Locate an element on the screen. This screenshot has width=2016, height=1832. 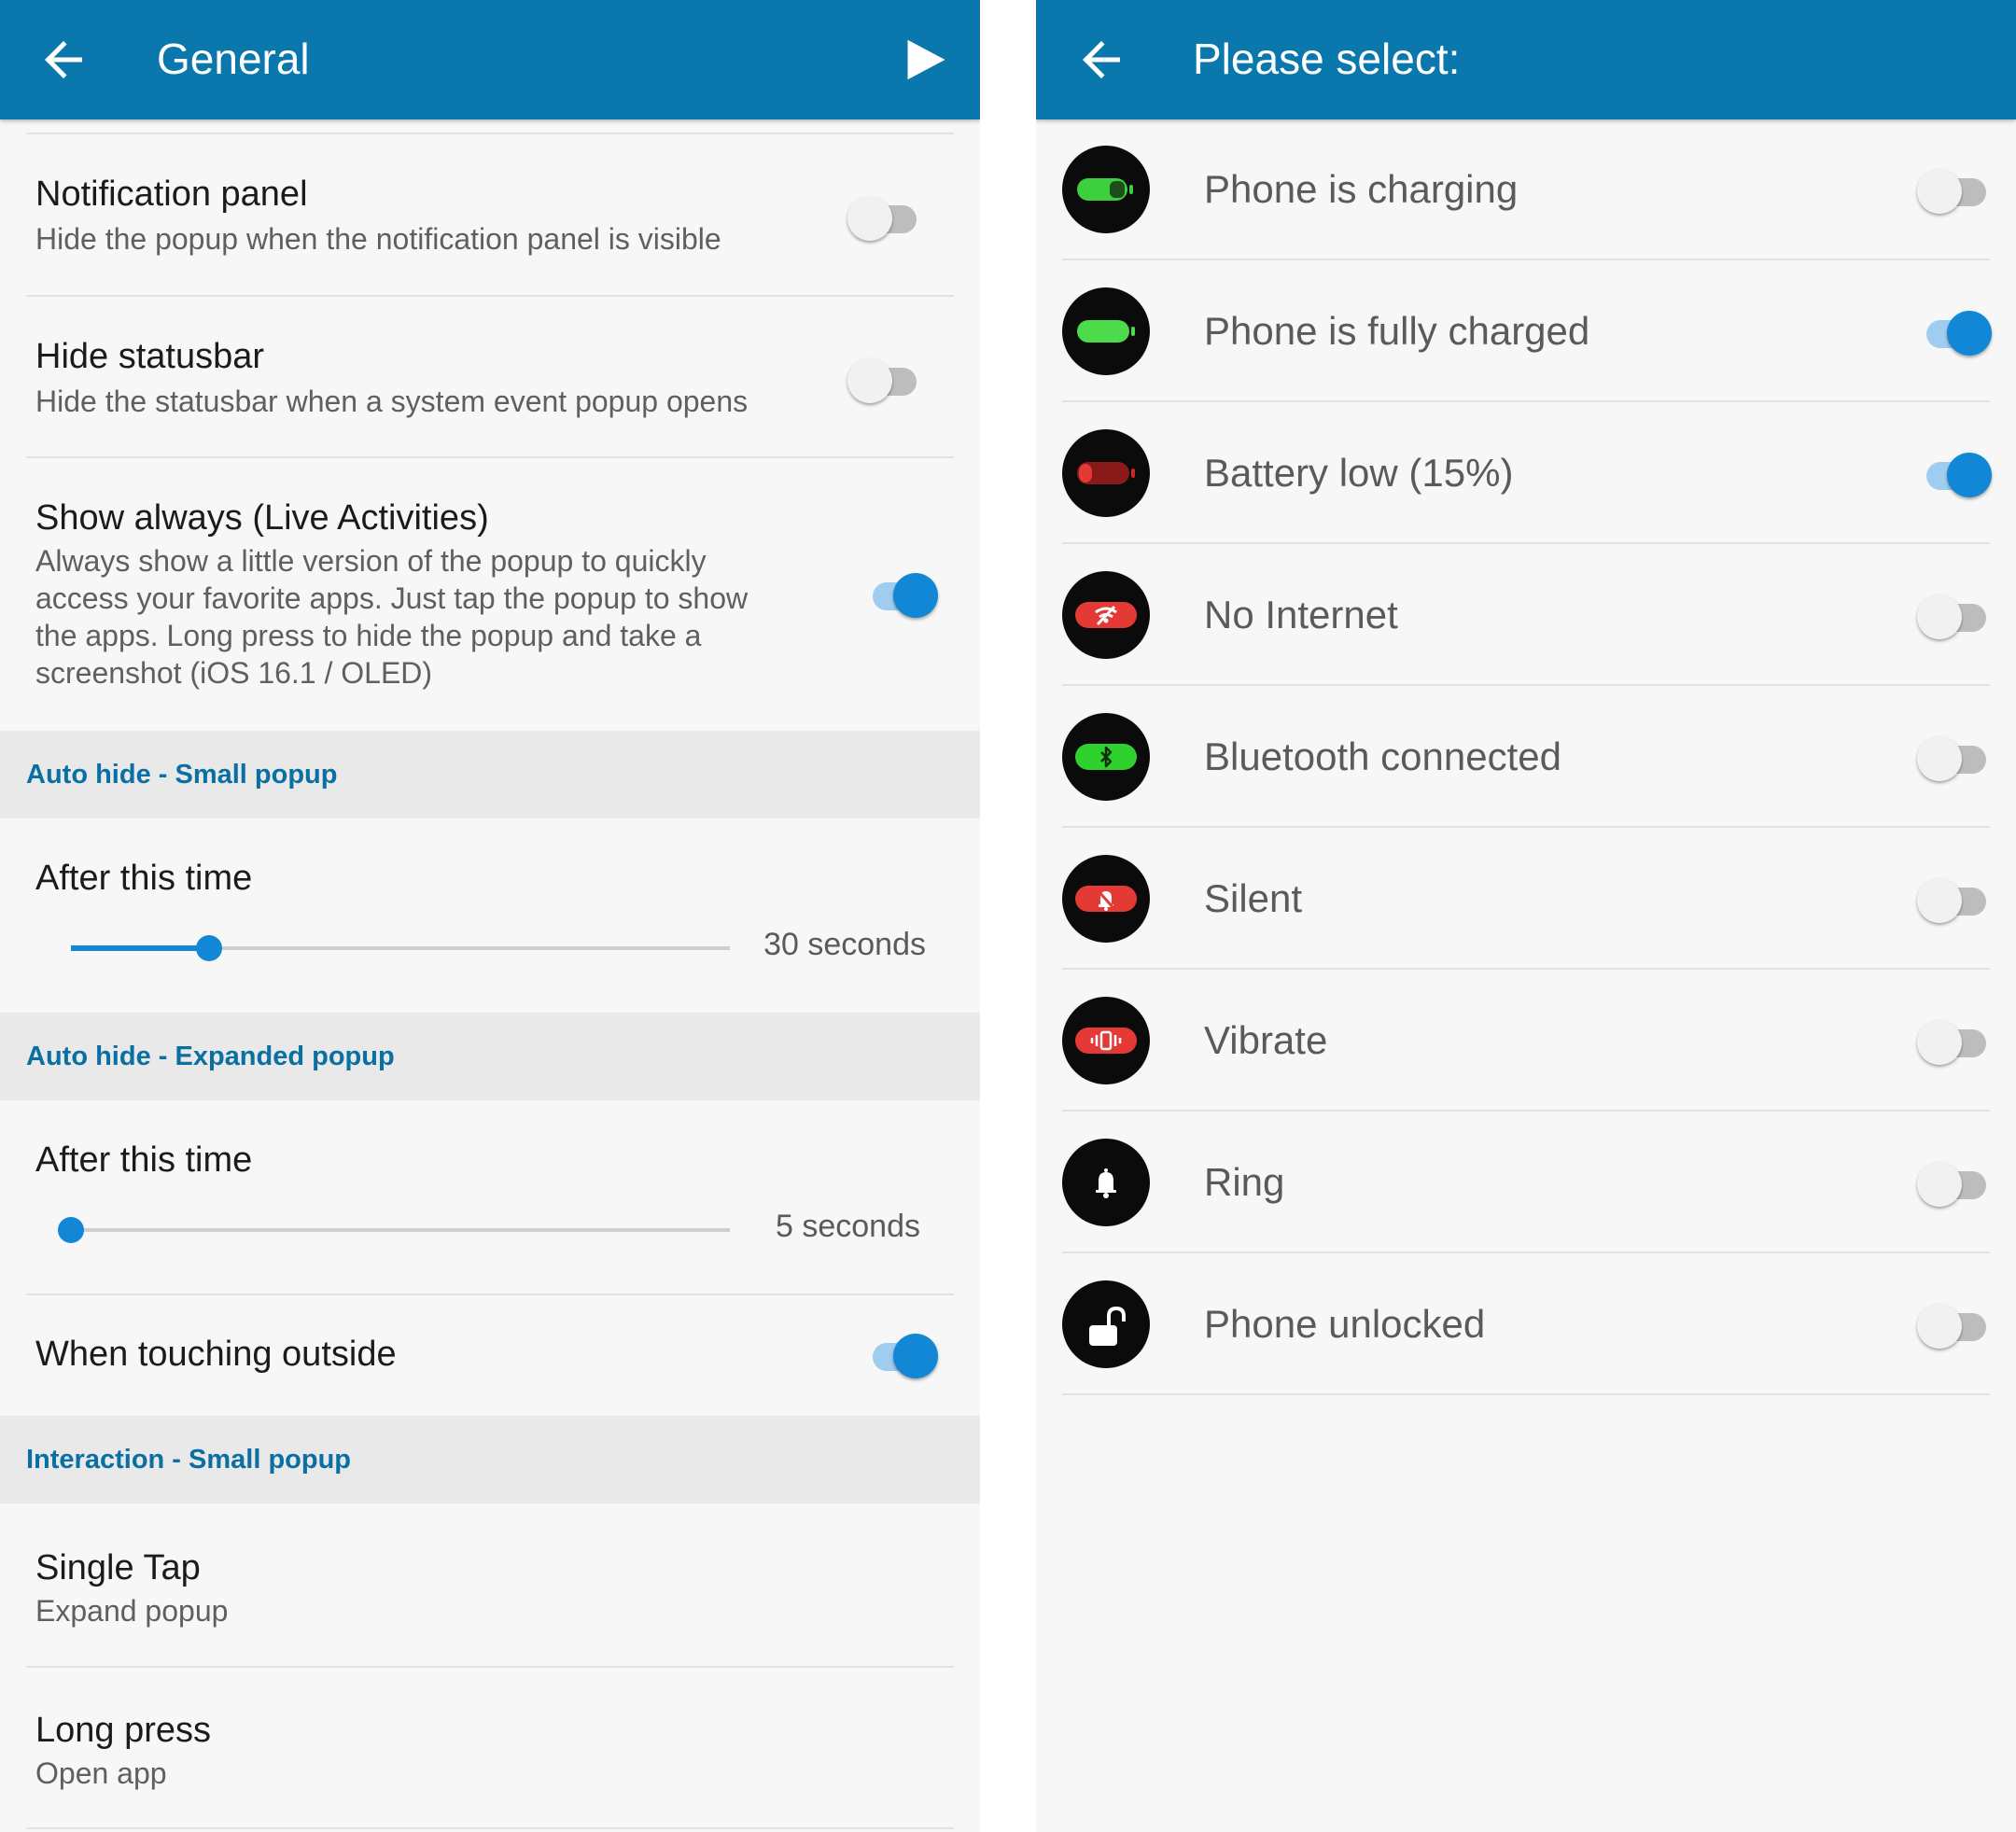
slider-value: 5 seconds is located at coordinates (848, 1226).